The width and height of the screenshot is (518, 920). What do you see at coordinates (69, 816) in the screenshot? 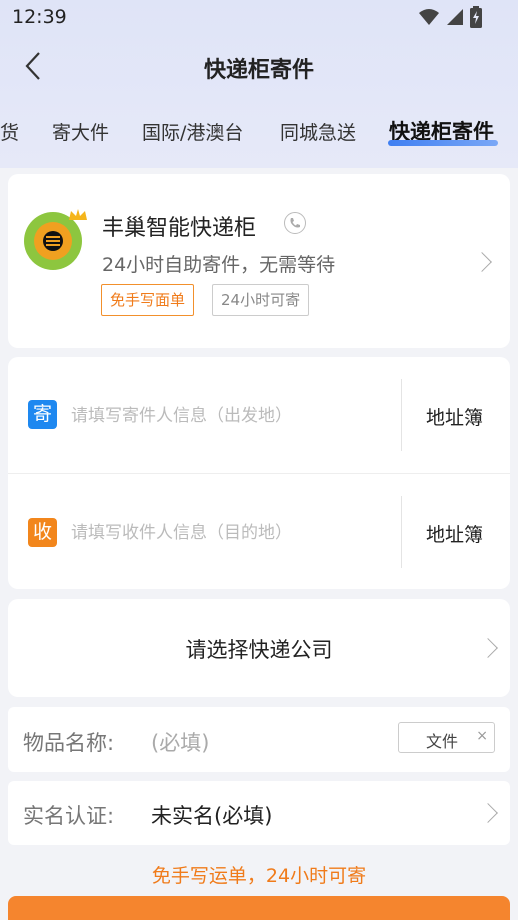
I see `real-name-label: 实名认证:` at bounding box center [69, 816].